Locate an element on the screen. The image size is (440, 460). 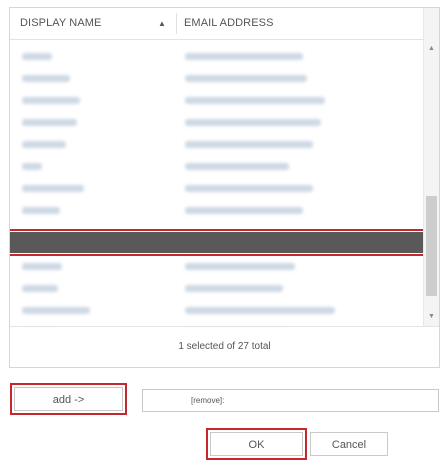
ok-button: OK is located at coordinates (256, 444).